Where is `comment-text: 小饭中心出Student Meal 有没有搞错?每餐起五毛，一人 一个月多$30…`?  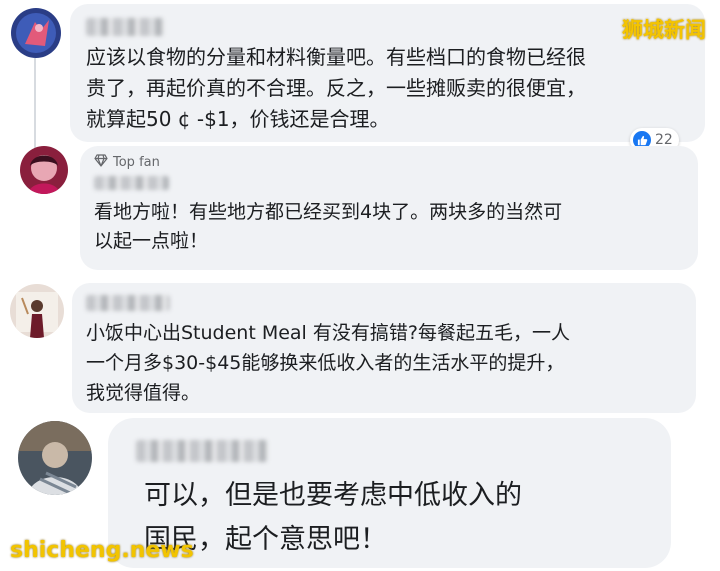 comment-text: 小饭中心出Student Meal 有没有搞错?每餐起五毛，一人 一个月多$30… is located at coordinates (328, 363).